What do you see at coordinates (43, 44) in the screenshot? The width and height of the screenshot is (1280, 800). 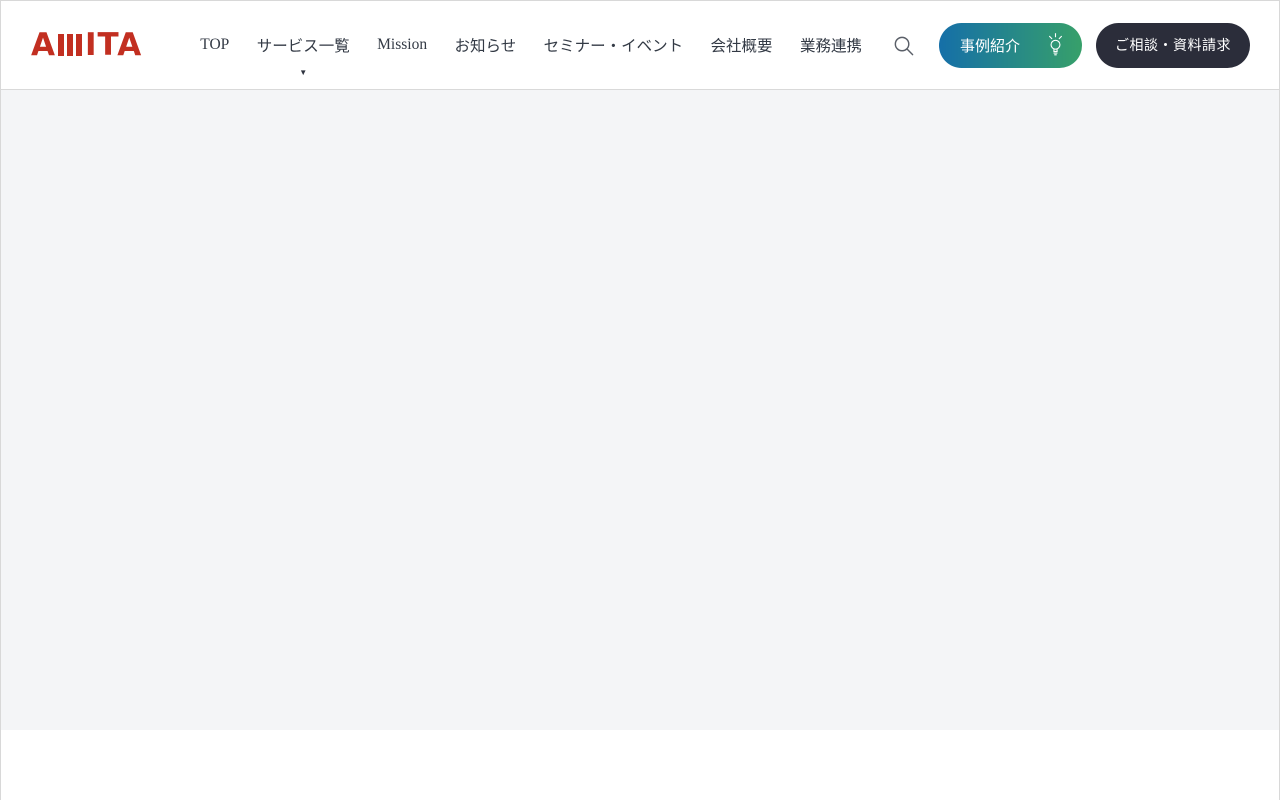 I see `logo-letter-a: A` at bounding box center [43, 44].